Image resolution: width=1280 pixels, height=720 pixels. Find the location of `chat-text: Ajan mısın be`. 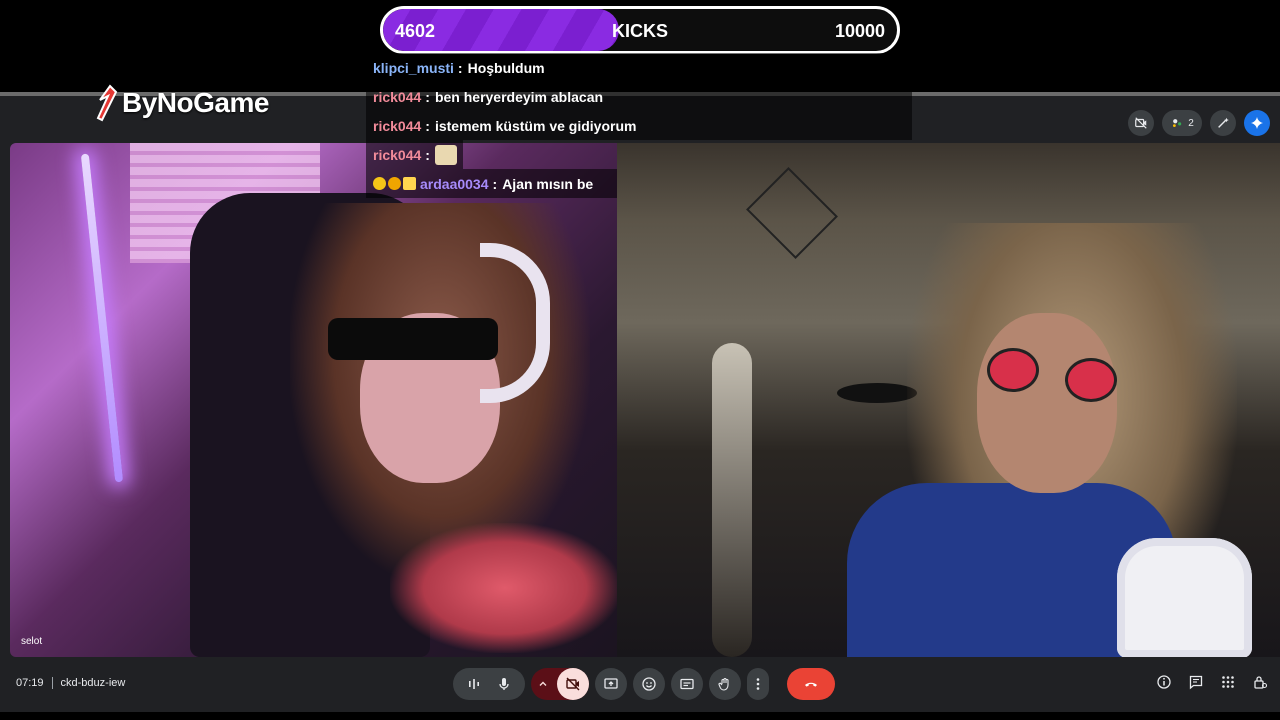

chat-text: Ajan mısın be is located at coordinates (548, 183).